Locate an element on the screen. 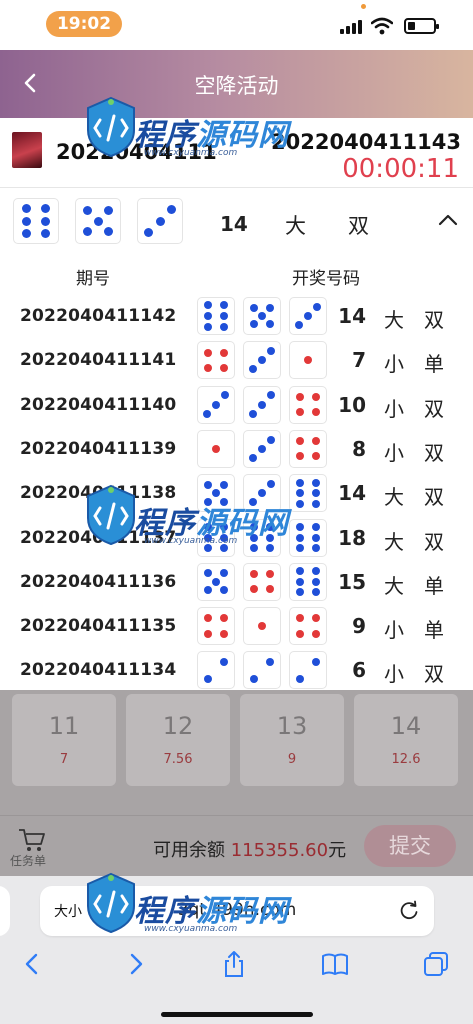 This screenshot has width=473, height=1024. history-row: 2022040411140 10 小双 is located at coordinates (236, 405).